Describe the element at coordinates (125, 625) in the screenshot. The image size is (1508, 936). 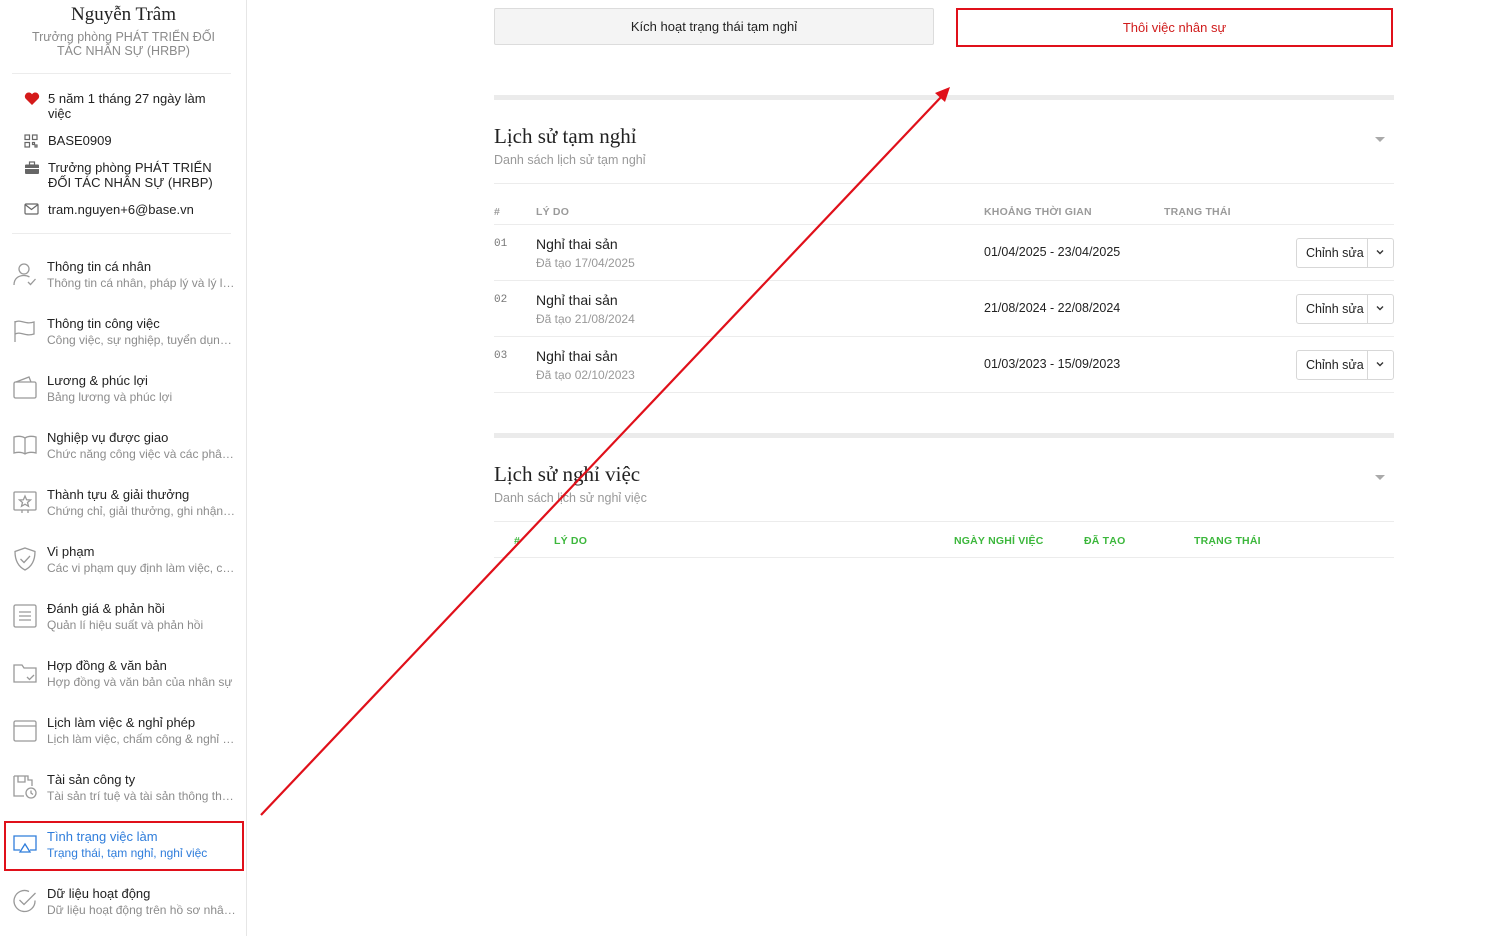
I see `sidebar-item-subtitle: Quản lí hiệu suất và phản hồi` at that location.